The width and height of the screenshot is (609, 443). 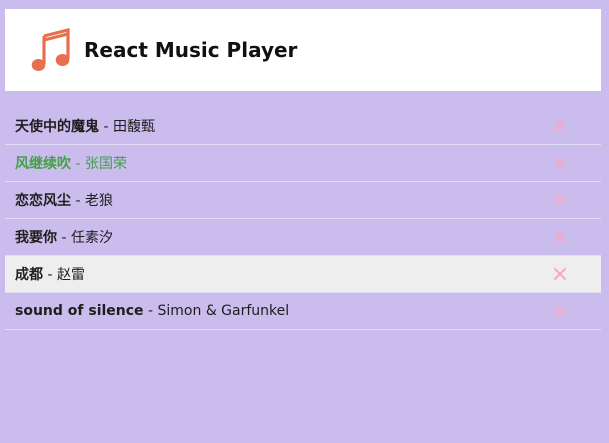 What do you see at coordinates (303, 274) in the screenshot?
I see `track-row-5: 成都 - 赵雷` at bounding box center [303, 274].